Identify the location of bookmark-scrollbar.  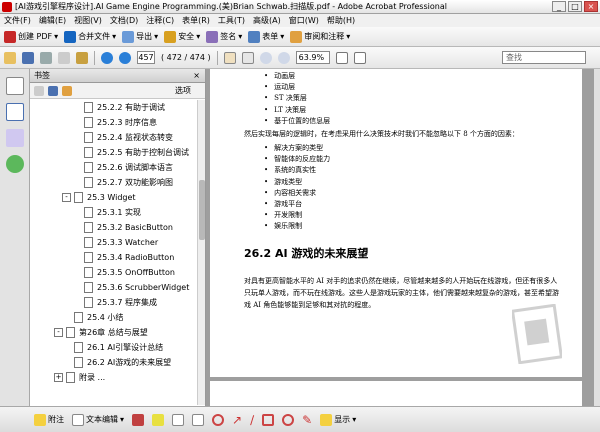
(201, 252).